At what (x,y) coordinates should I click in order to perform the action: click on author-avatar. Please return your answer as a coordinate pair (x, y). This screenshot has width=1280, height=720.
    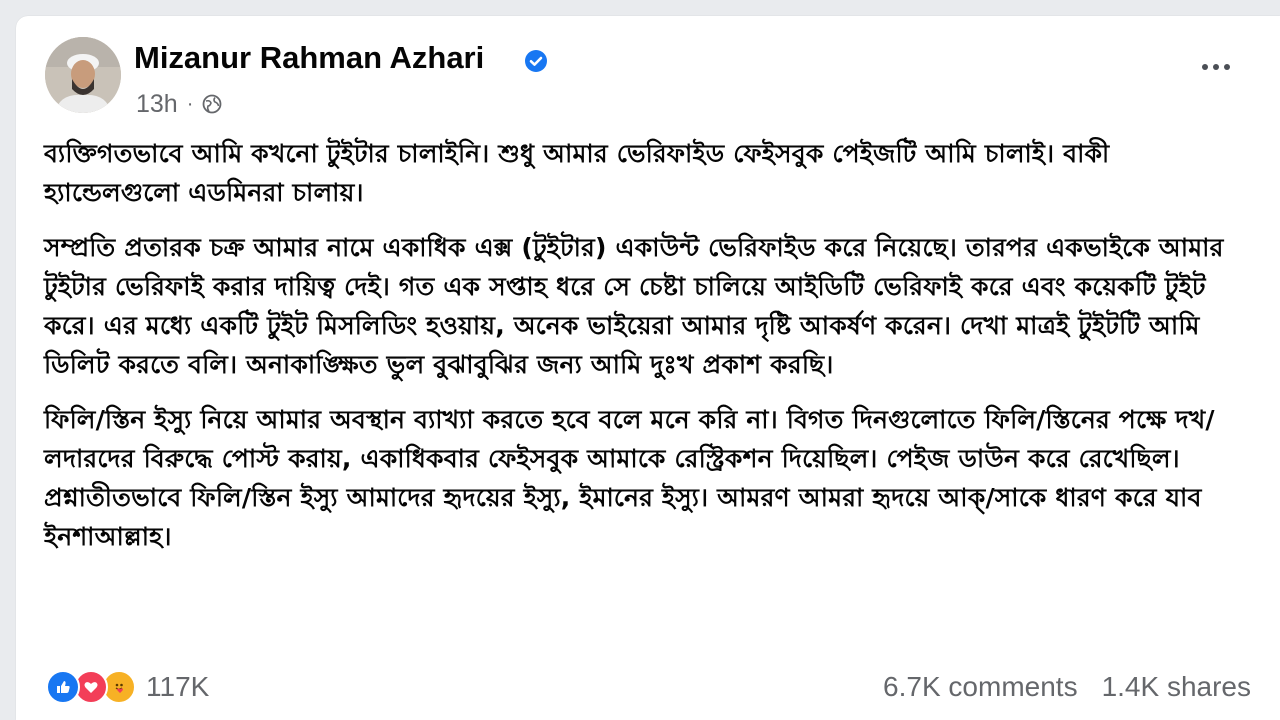
    Looking at the image, I should click on (83, 75).